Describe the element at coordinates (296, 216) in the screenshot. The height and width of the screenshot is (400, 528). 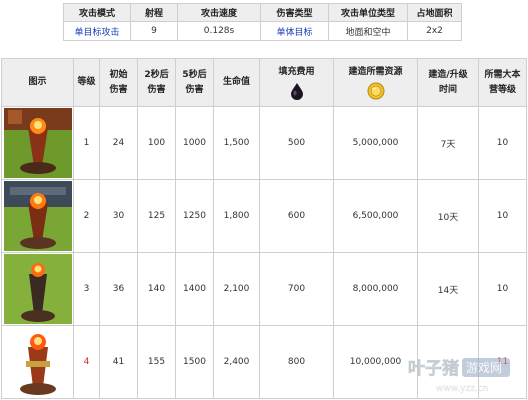
I see `refill-cost-cell: 600` at that location.